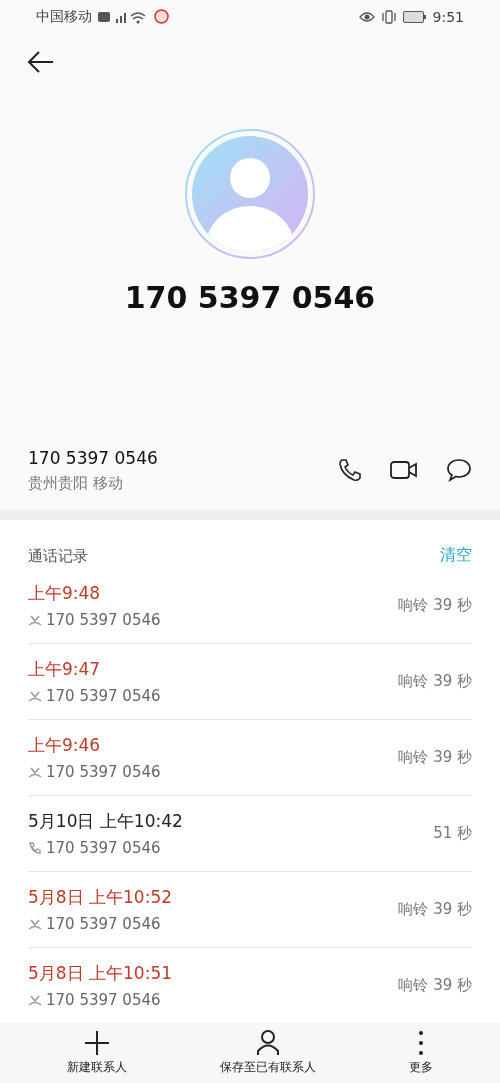  What do you see at coordinates (452, 833) in the screenshot?
I see `call-duration: 51 秒` at bounding box center [452, 833].